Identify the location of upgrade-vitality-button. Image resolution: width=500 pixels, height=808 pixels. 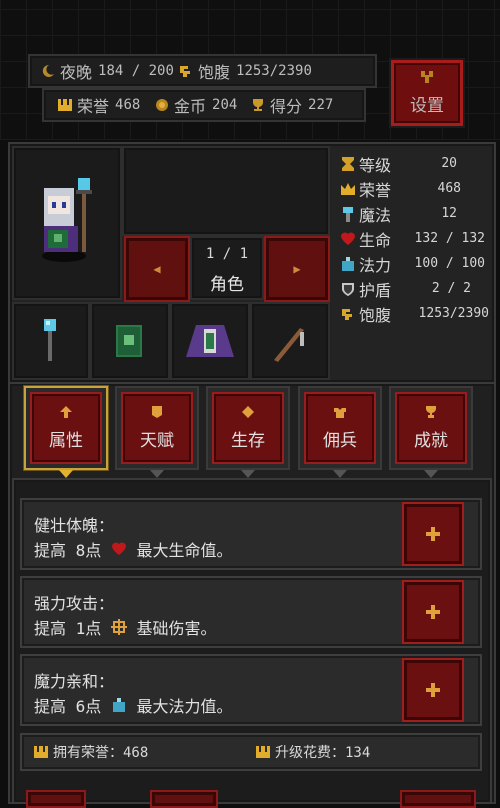
(433, 534).